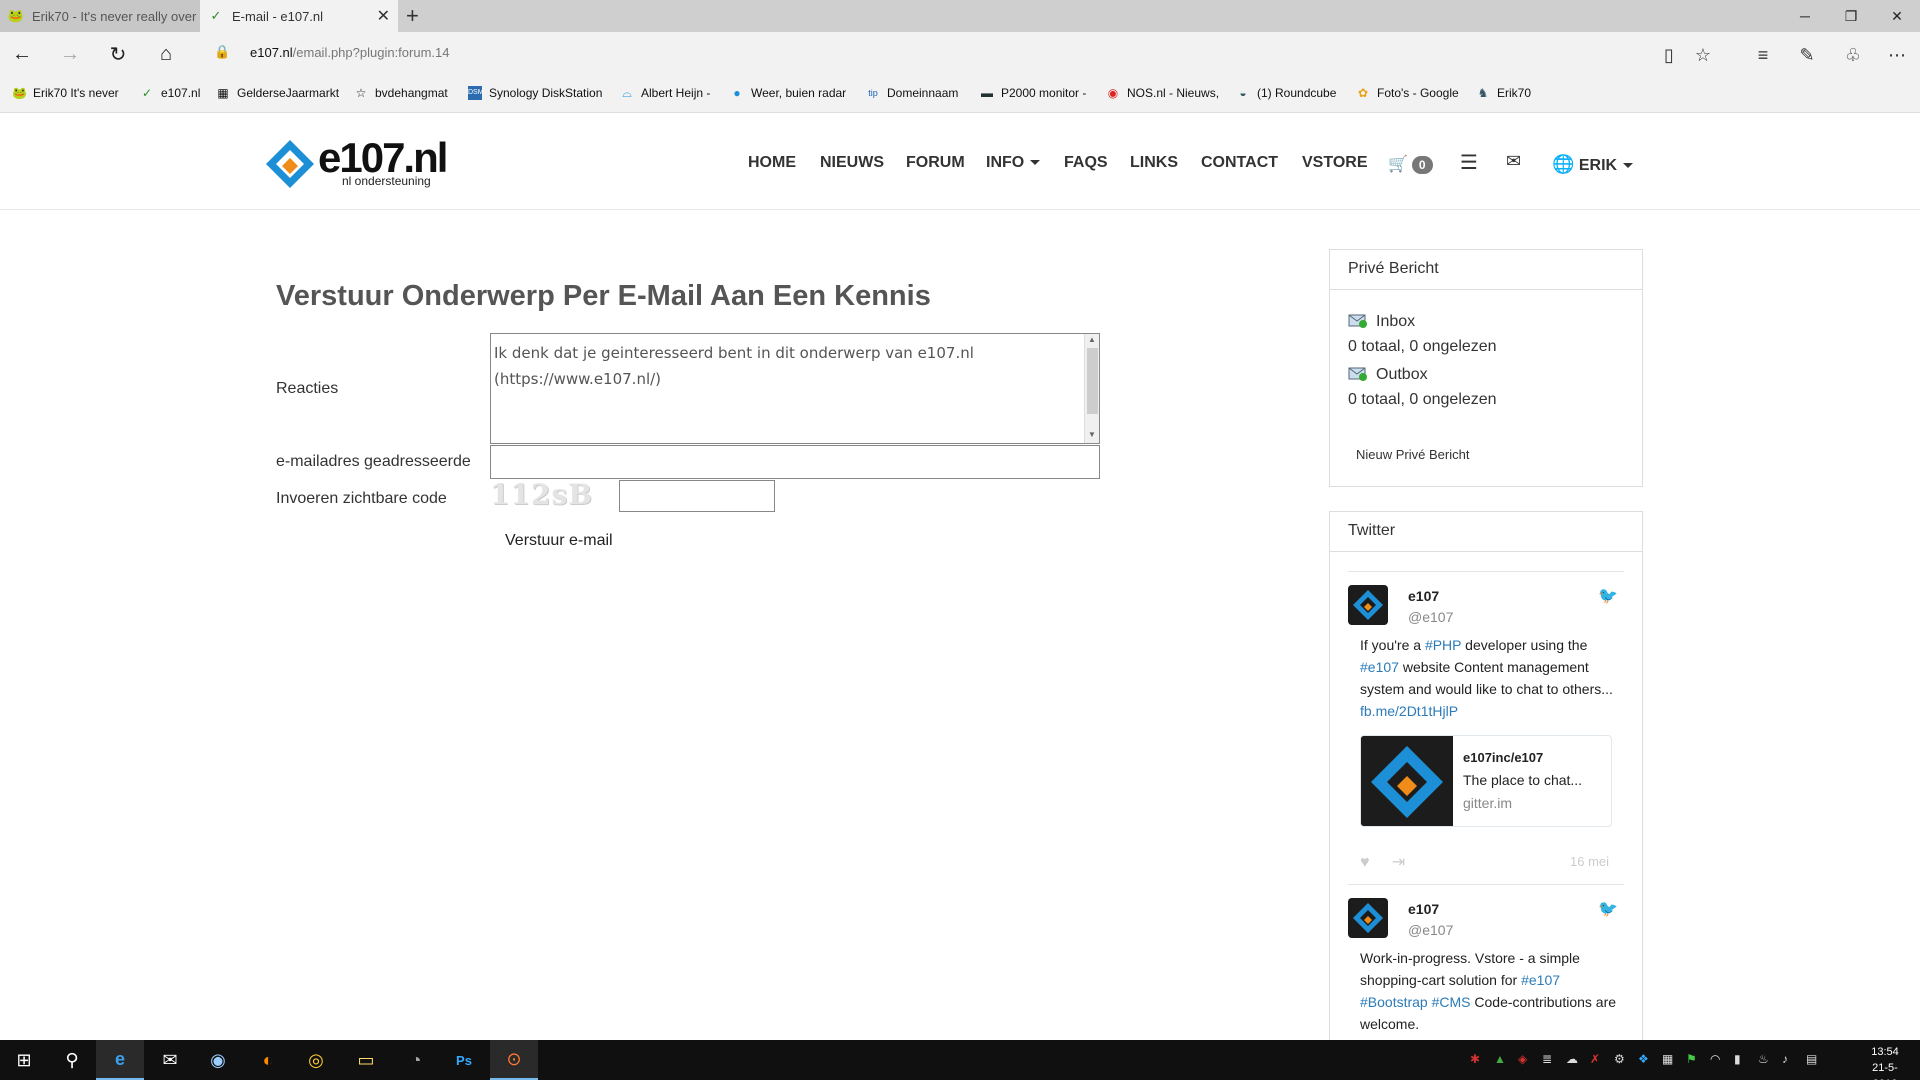 This screenshot has width=1920, height=1092. I want to click on fav-item: tip Domeinnaam, so click(912, 93).